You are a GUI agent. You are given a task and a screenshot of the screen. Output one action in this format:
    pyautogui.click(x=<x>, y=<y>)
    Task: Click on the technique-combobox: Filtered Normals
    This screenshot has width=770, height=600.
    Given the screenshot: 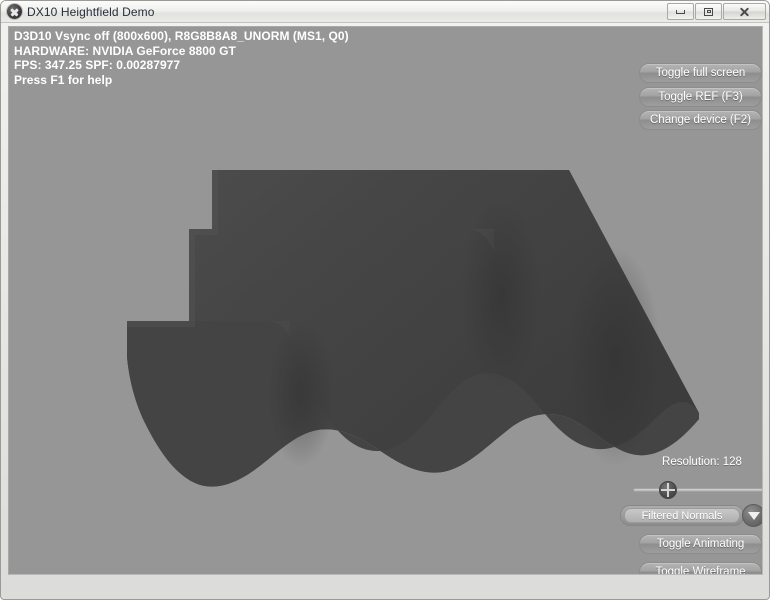 What is the action you would take?
    pyautogui.click(x=682, y=515)
    